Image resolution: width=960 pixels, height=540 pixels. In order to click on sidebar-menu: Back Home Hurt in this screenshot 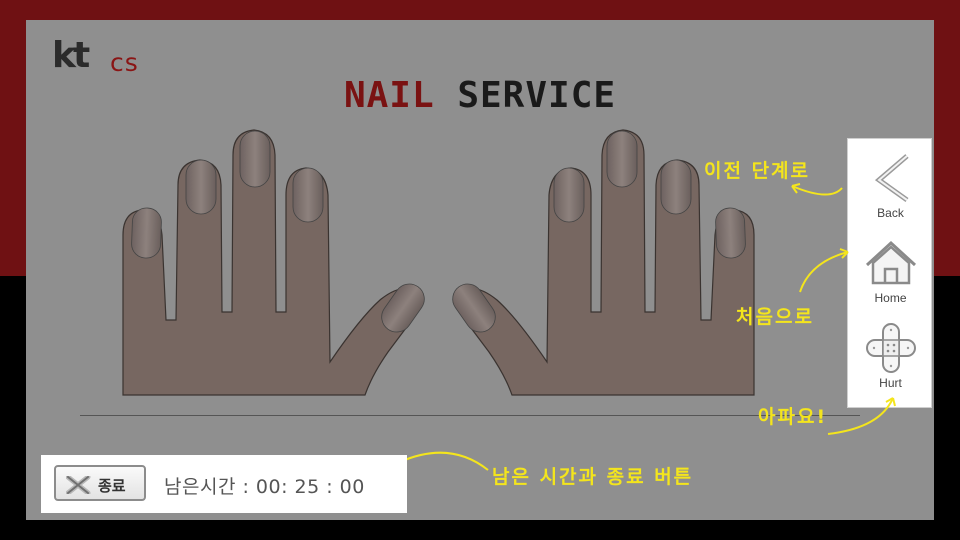, I will do `click(889, 273)`.